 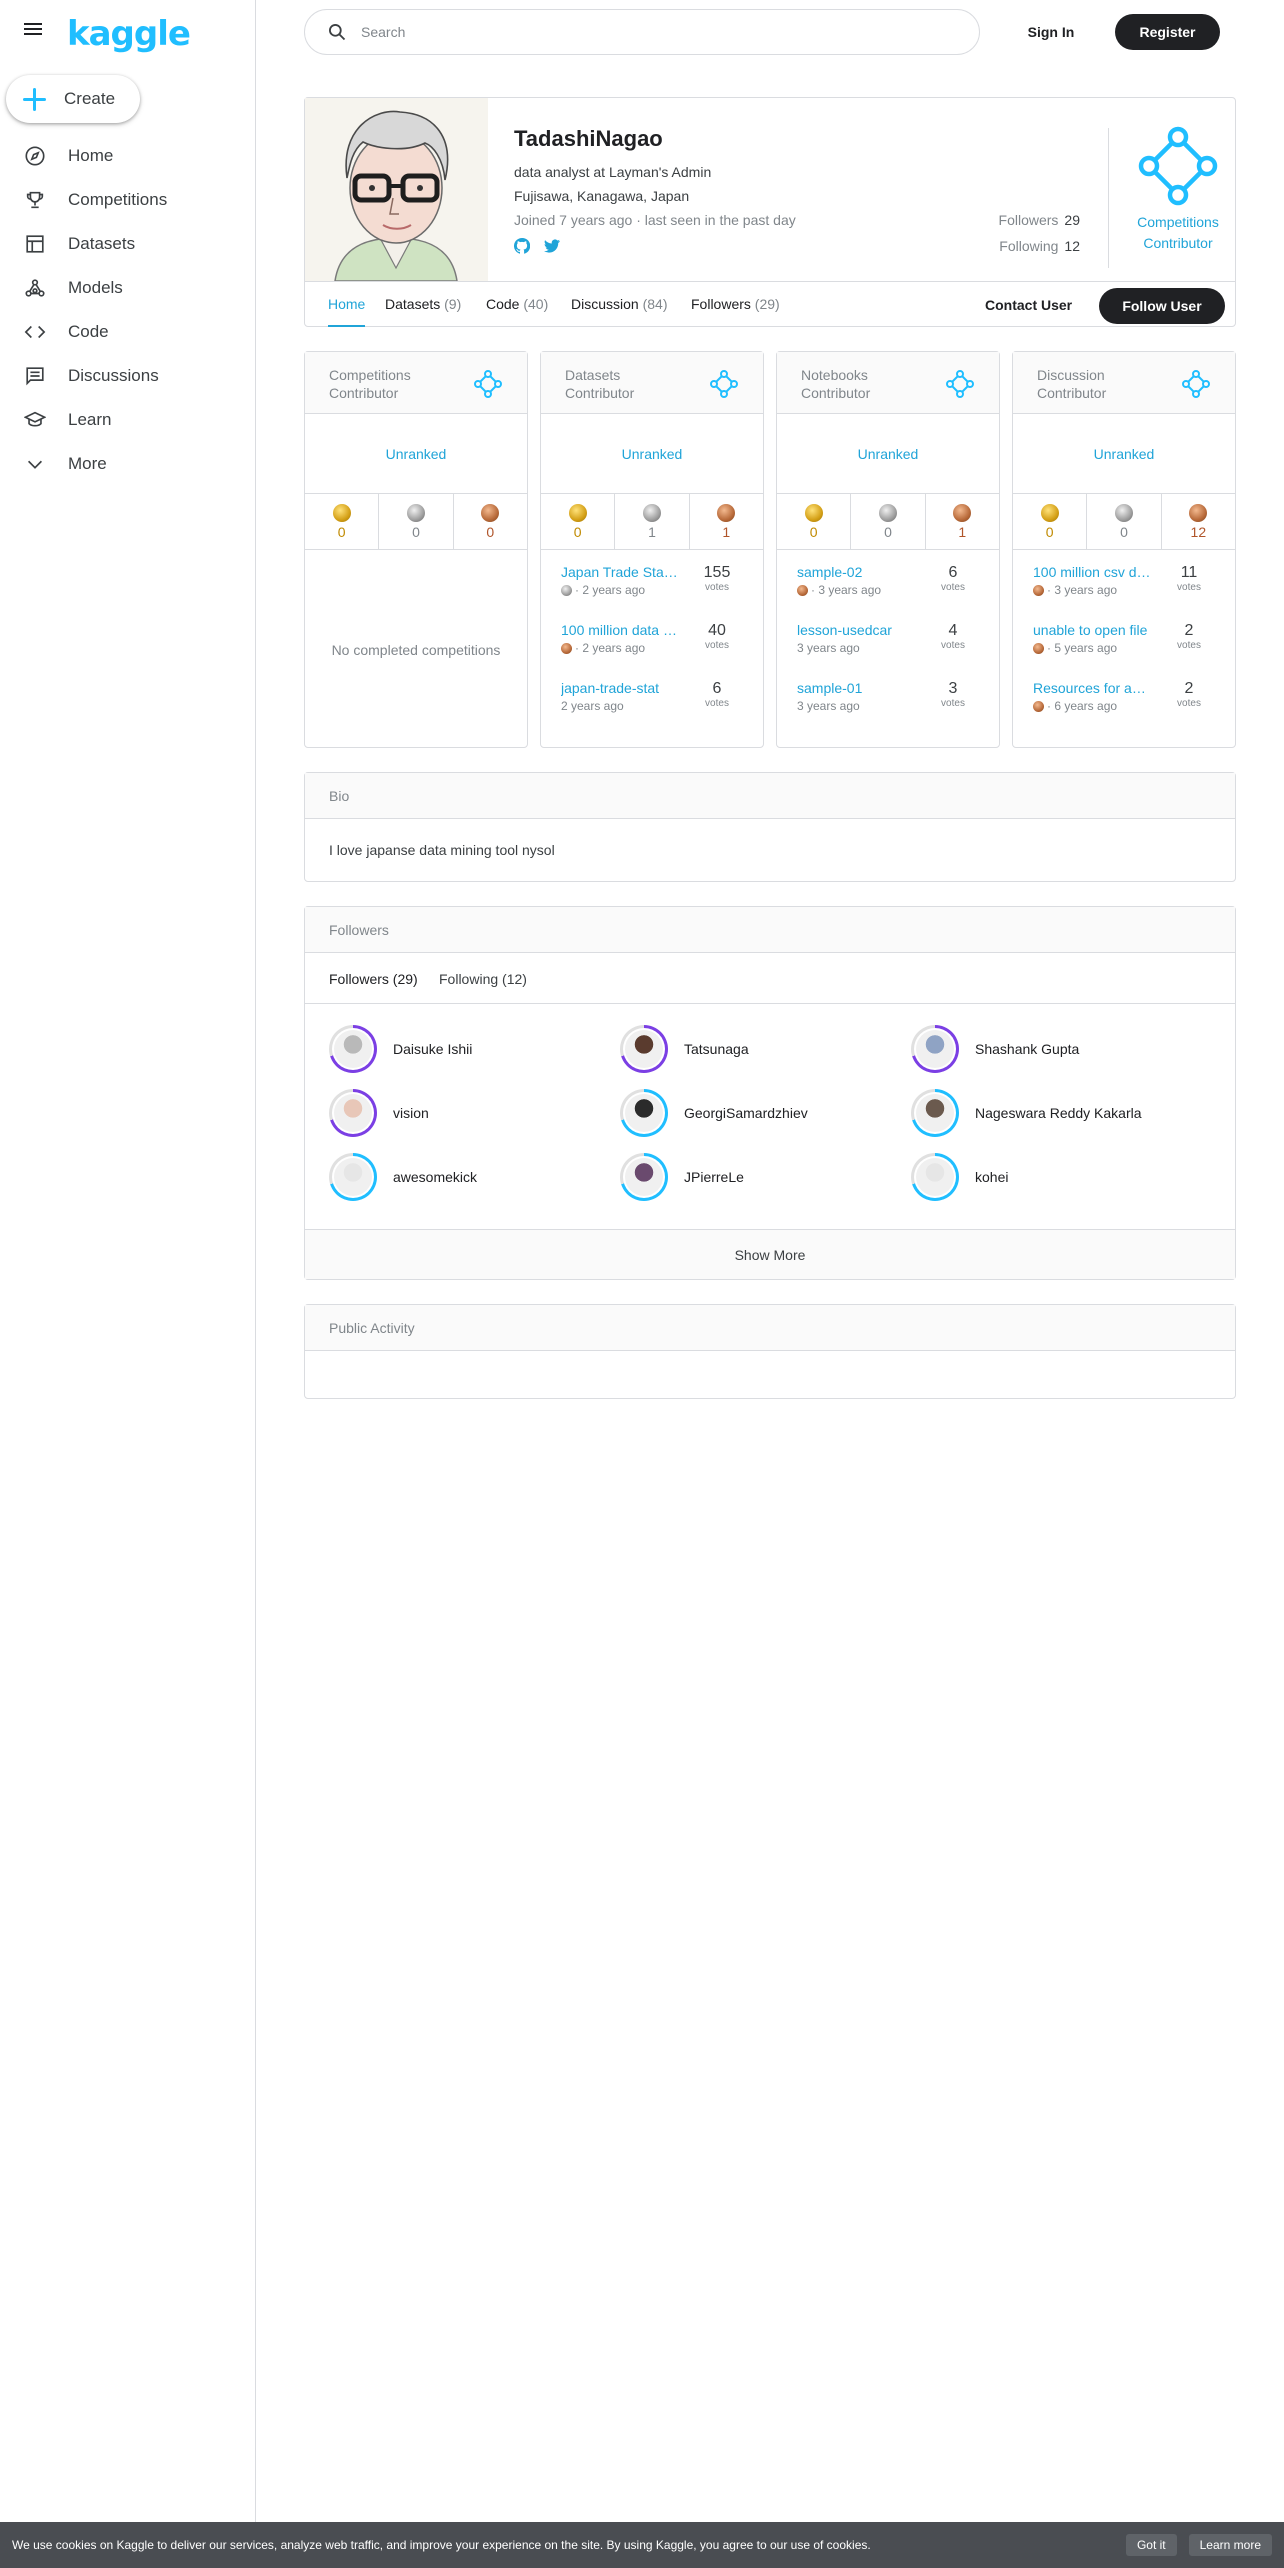 What do you see at coordinates (483, 979) in the screenshot?
I see `tab-following-list: Following (12)` at bounding box center [483, 979].